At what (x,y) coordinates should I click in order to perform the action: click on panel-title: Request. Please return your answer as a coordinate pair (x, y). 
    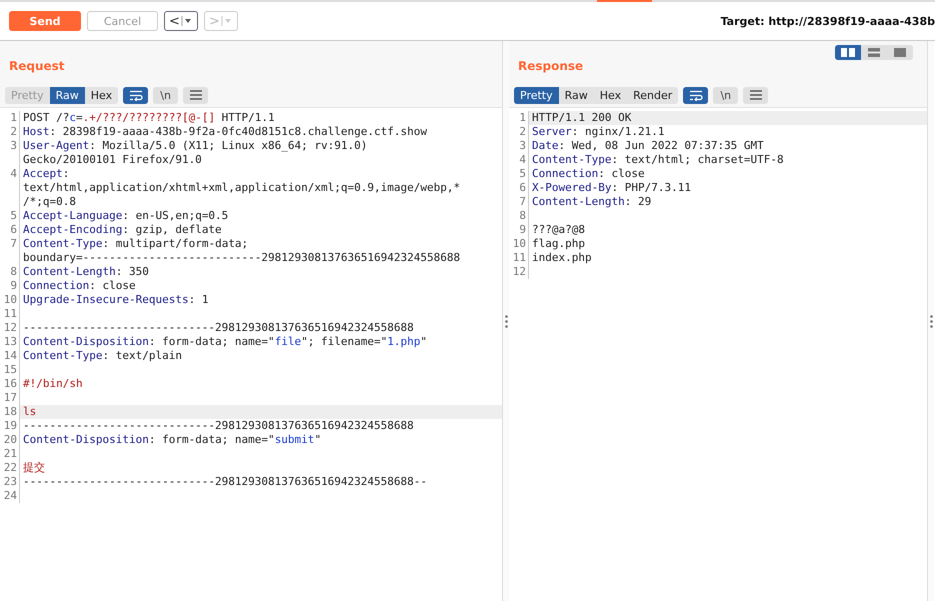
    Looking at the image, I should click on (37, 66).